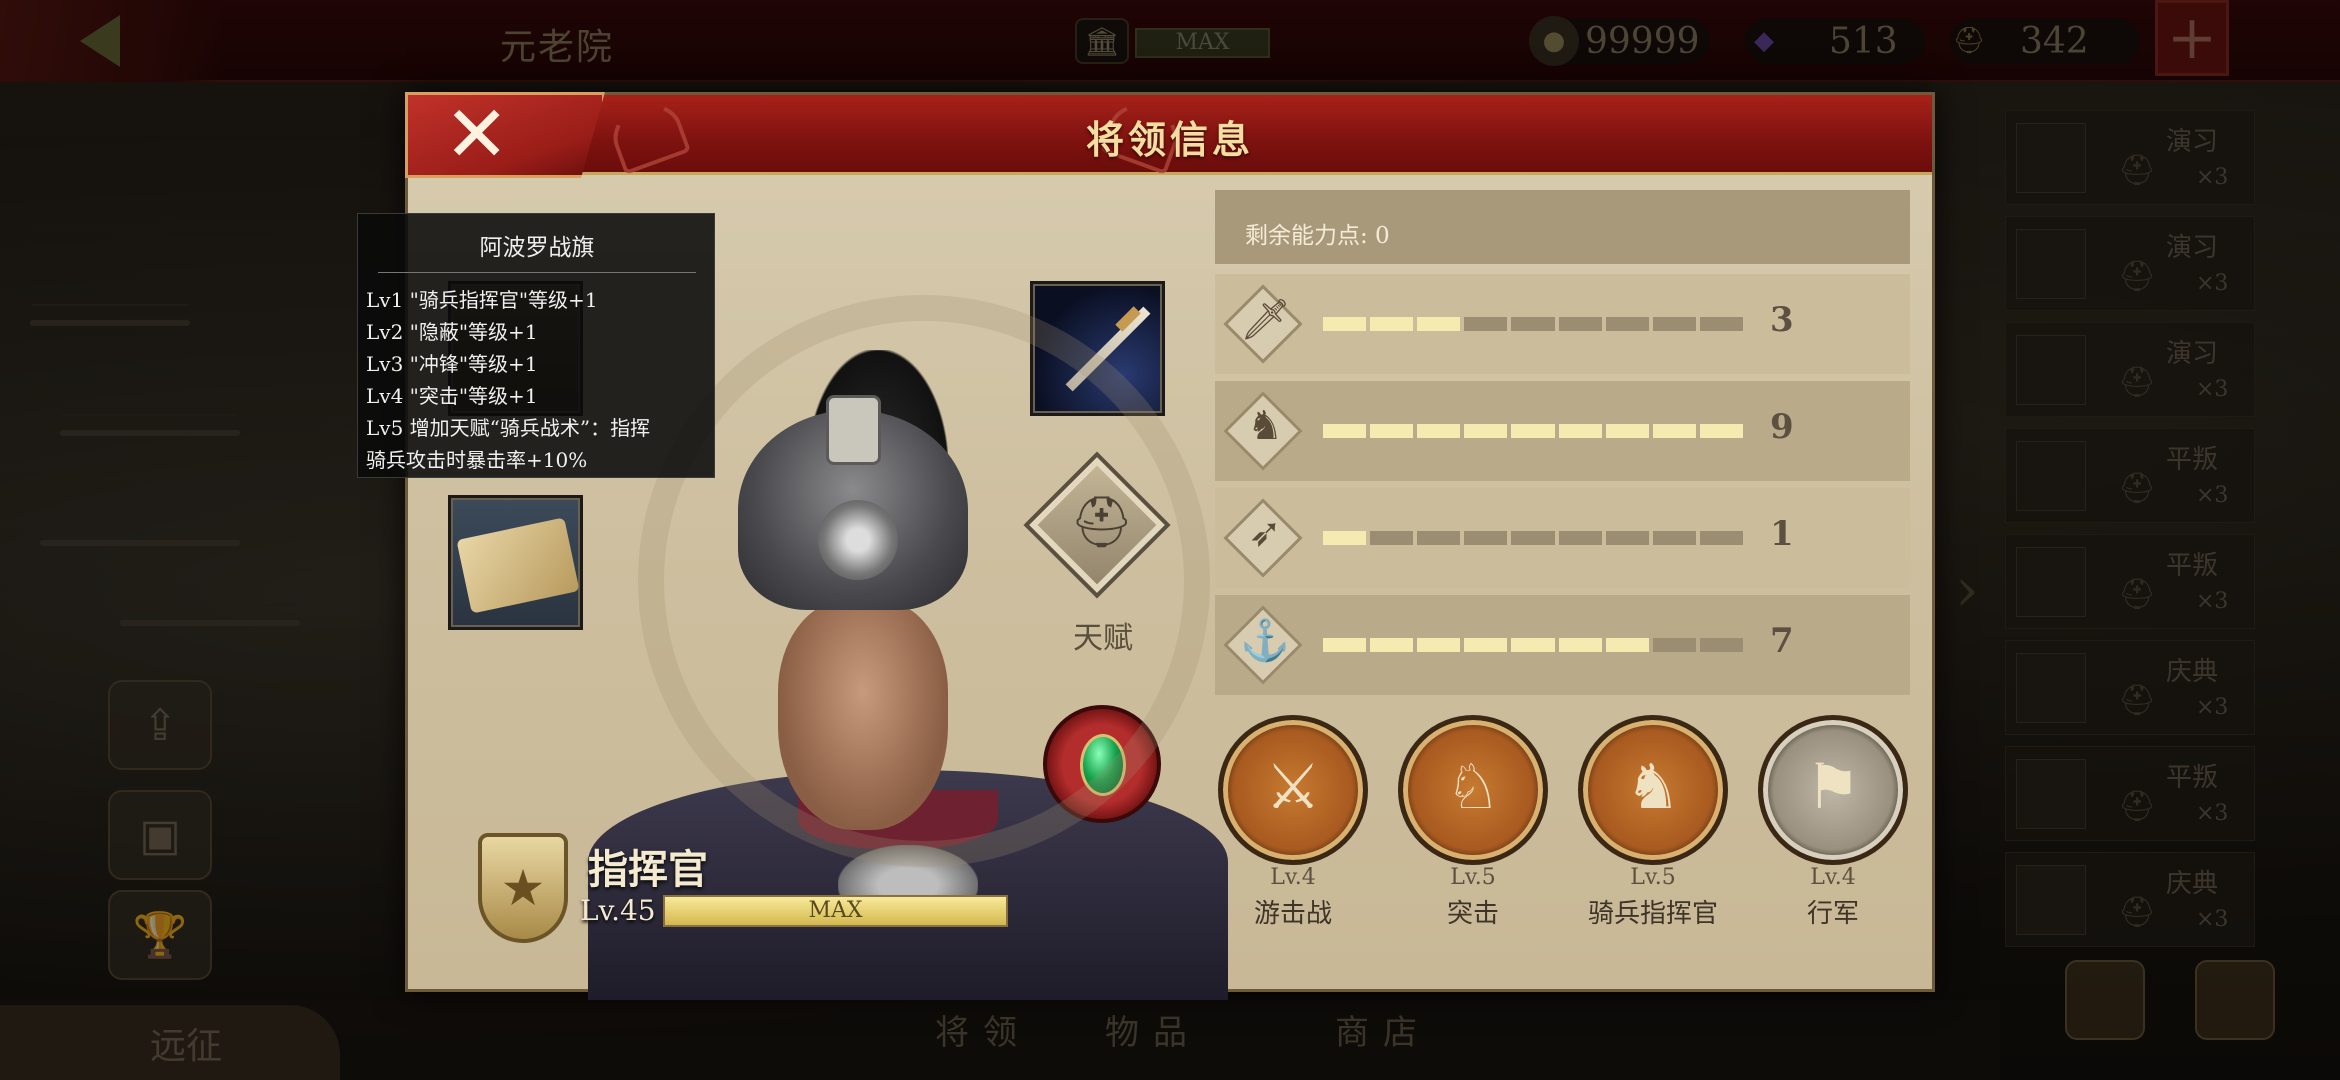 Image resolution: width=2340 pixels, height=1080 pixels. What do you see at coordinates (1292, 914) in the screenshot?
I see `skill-name: 游击战` at bounding box center [1292, 914].